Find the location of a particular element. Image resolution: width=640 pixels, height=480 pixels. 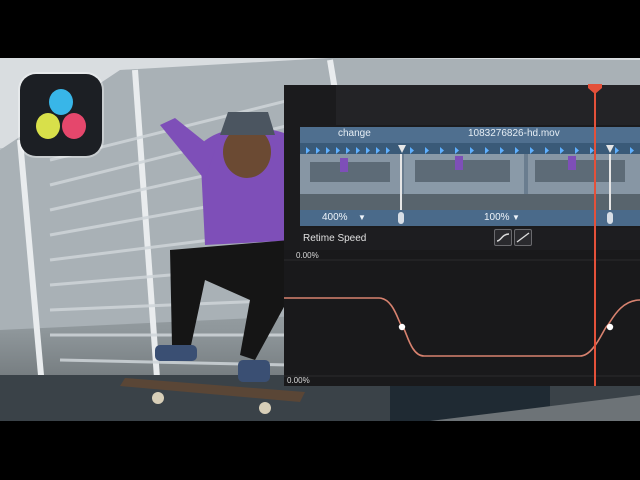

playhead is located at coordinates (595, 235).